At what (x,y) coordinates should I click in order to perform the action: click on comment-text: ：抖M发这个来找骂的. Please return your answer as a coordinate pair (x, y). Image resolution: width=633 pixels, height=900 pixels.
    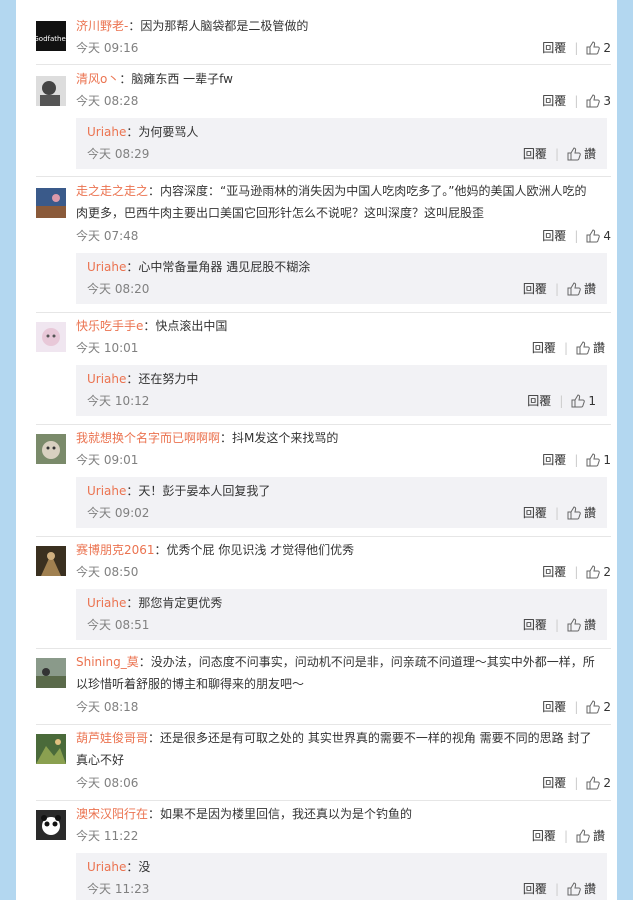
    Looking at the image, I should click on (279, 438).